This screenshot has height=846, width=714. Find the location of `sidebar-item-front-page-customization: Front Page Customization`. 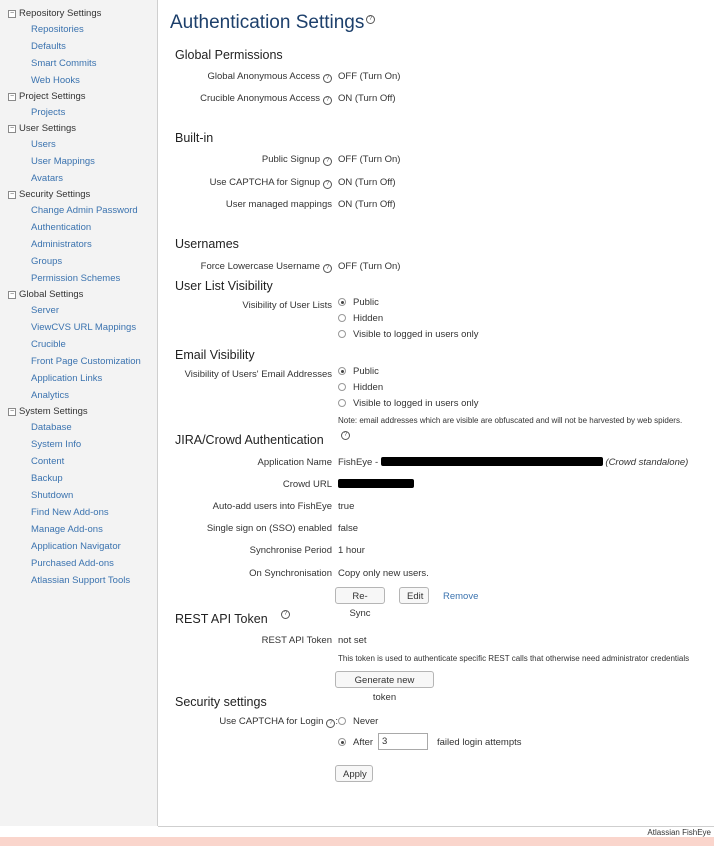

sidebar-item-front-page-customization: Front Page Customization is located at coordinates (86, 362).